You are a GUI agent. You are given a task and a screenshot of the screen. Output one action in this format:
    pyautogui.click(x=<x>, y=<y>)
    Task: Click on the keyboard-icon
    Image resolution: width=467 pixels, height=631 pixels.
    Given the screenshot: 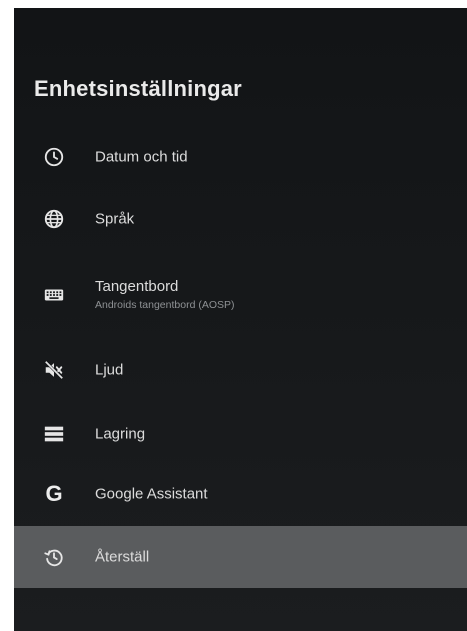 What is the action you would take?
    pyautogui.click(x=54, y=295)
    